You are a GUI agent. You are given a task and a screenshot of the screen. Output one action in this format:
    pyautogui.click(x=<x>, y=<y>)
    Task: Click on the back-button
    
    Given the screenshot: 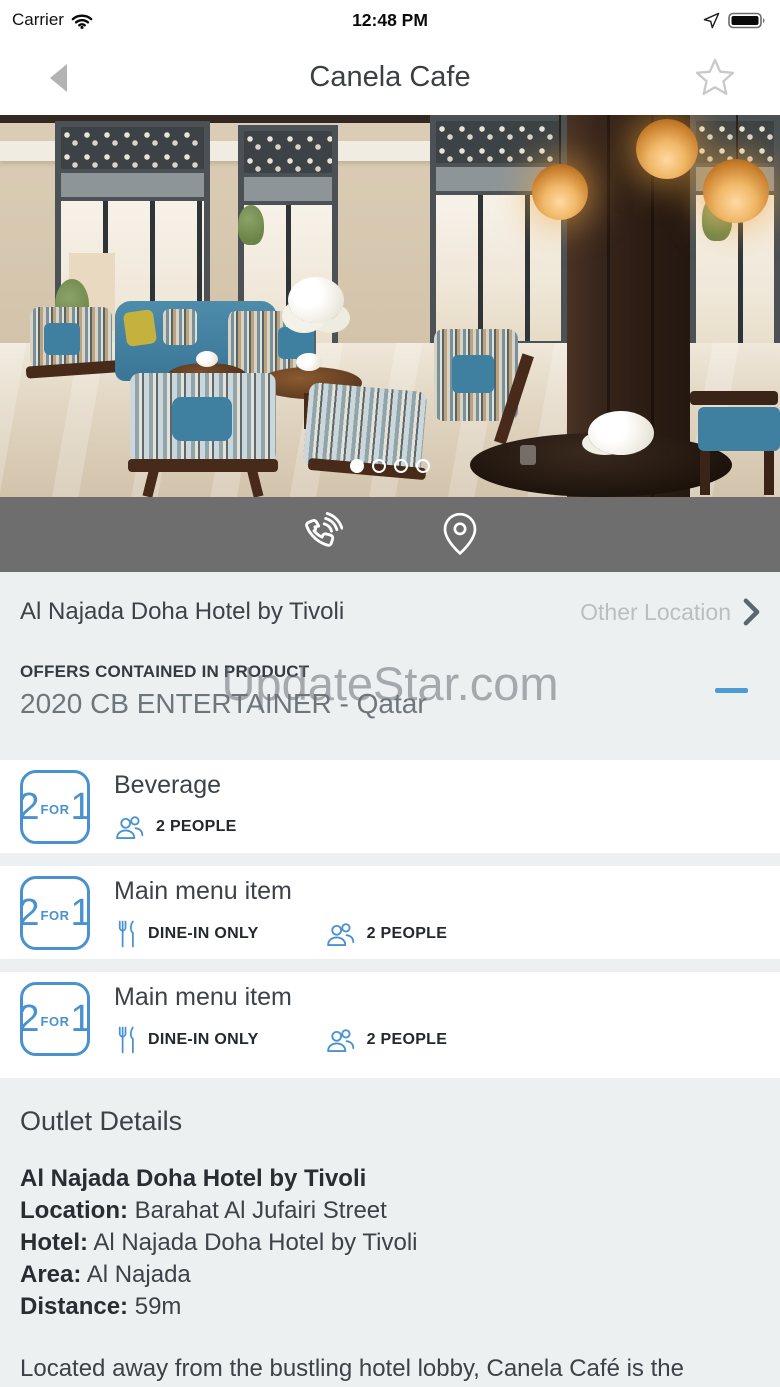 What is the action you would take?
    pyautogui.click(x=58, y=77)
    